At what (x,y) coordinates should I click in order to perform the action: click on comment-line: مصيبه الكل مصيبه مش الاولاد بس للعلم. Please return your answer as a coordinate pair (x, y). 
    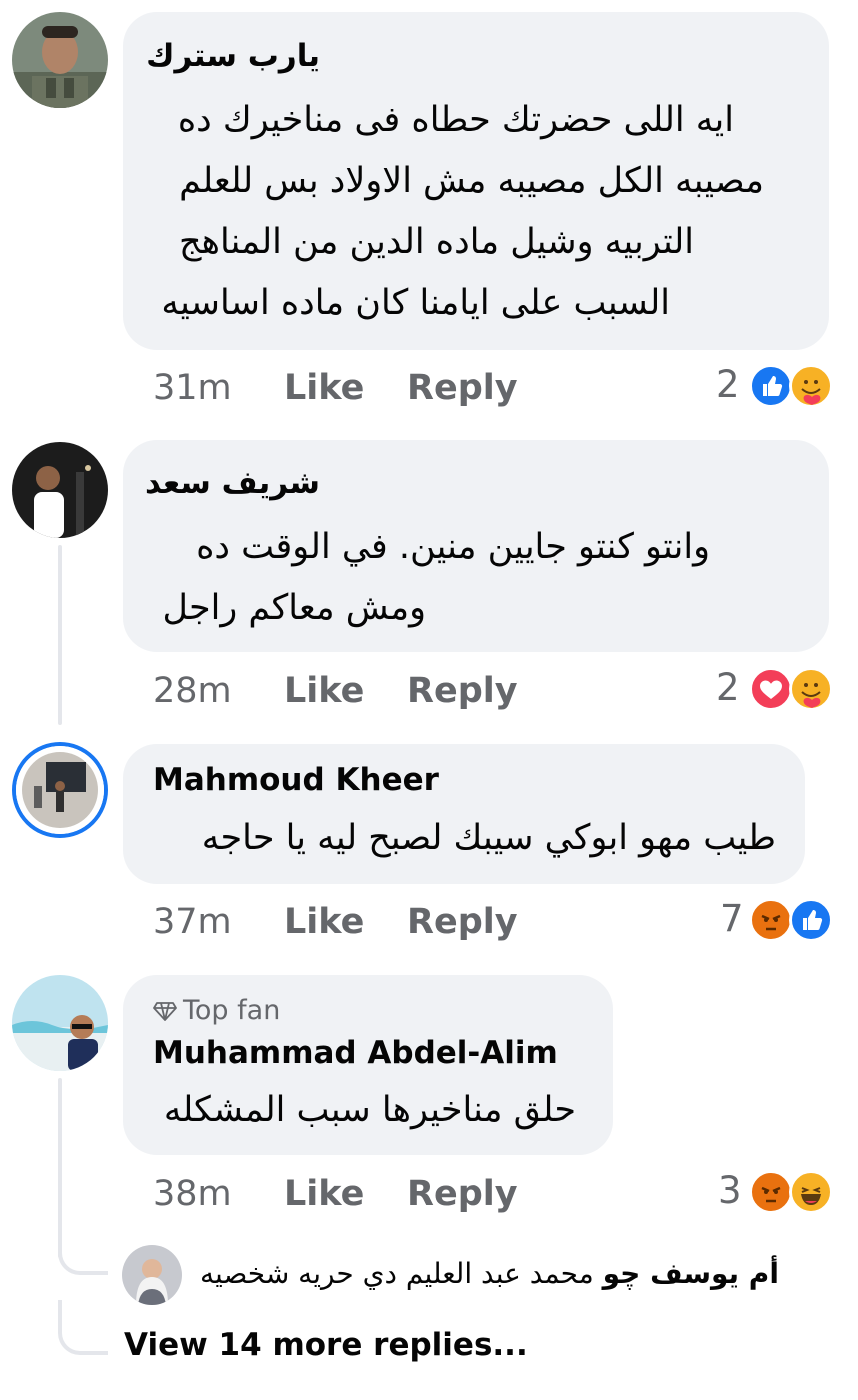
    Looking at the image, I should click on (471, 181).